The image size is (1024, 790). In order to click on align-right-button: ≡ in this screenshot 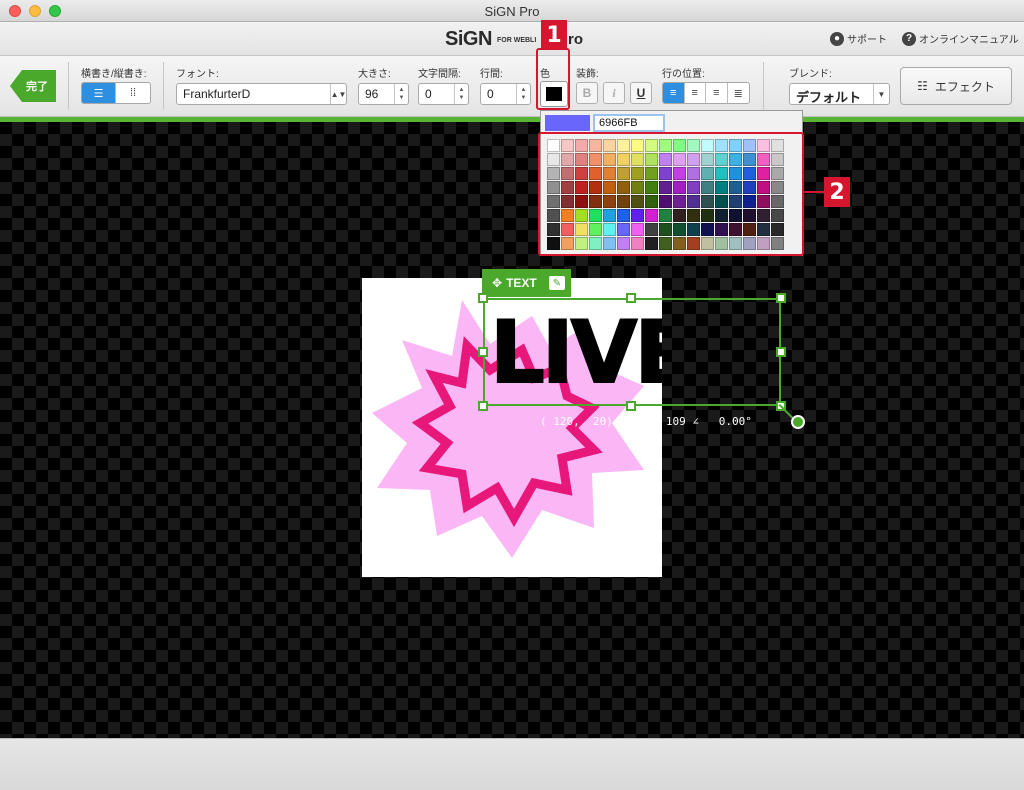, I will do `click(717, 93)`.